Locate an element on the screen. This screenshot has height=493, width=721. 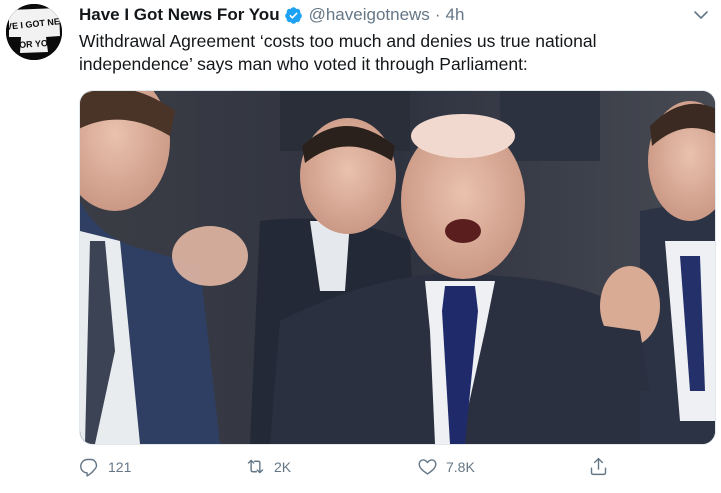
reply-count: 121 is located at coordinates (120, 466).